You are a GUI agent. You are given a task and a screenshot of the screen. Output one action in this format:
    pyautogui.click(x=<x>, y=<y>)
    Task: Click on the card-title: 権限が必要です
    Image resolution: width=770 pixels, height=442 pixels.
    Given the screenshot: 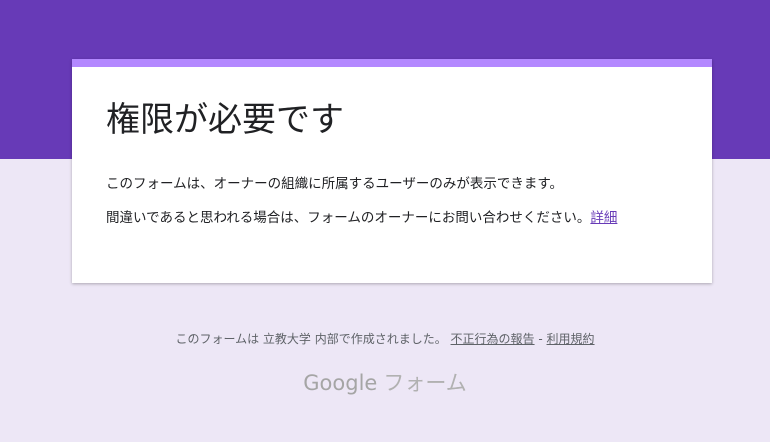 What is the action you would take?
    pyautogui.click(x=225, y=120)
    